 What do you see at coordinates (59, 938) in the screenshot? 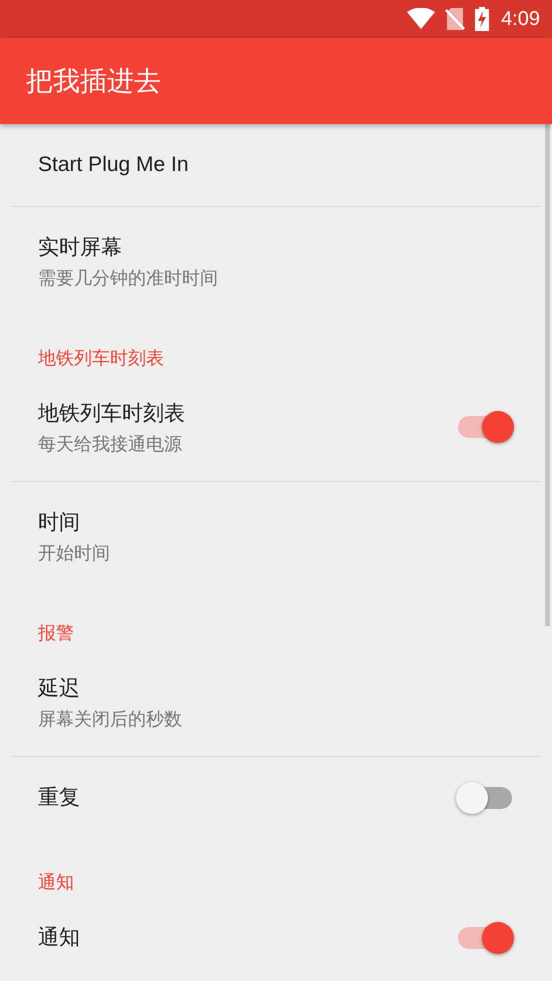
I see `preference-title: 通知` at bounding box center [59, 938].